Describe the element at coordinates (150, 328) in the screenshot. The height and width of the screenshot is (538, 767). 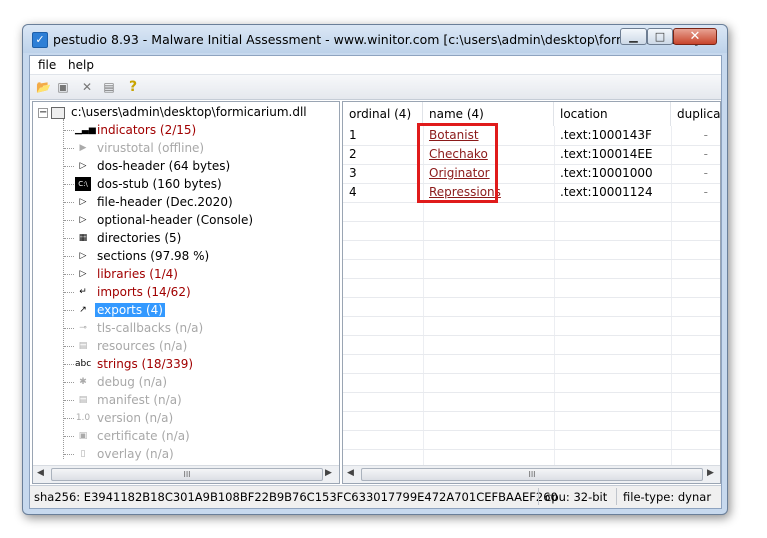
I see `tree-item-label: tls-callbacks (n/a)` at that location.